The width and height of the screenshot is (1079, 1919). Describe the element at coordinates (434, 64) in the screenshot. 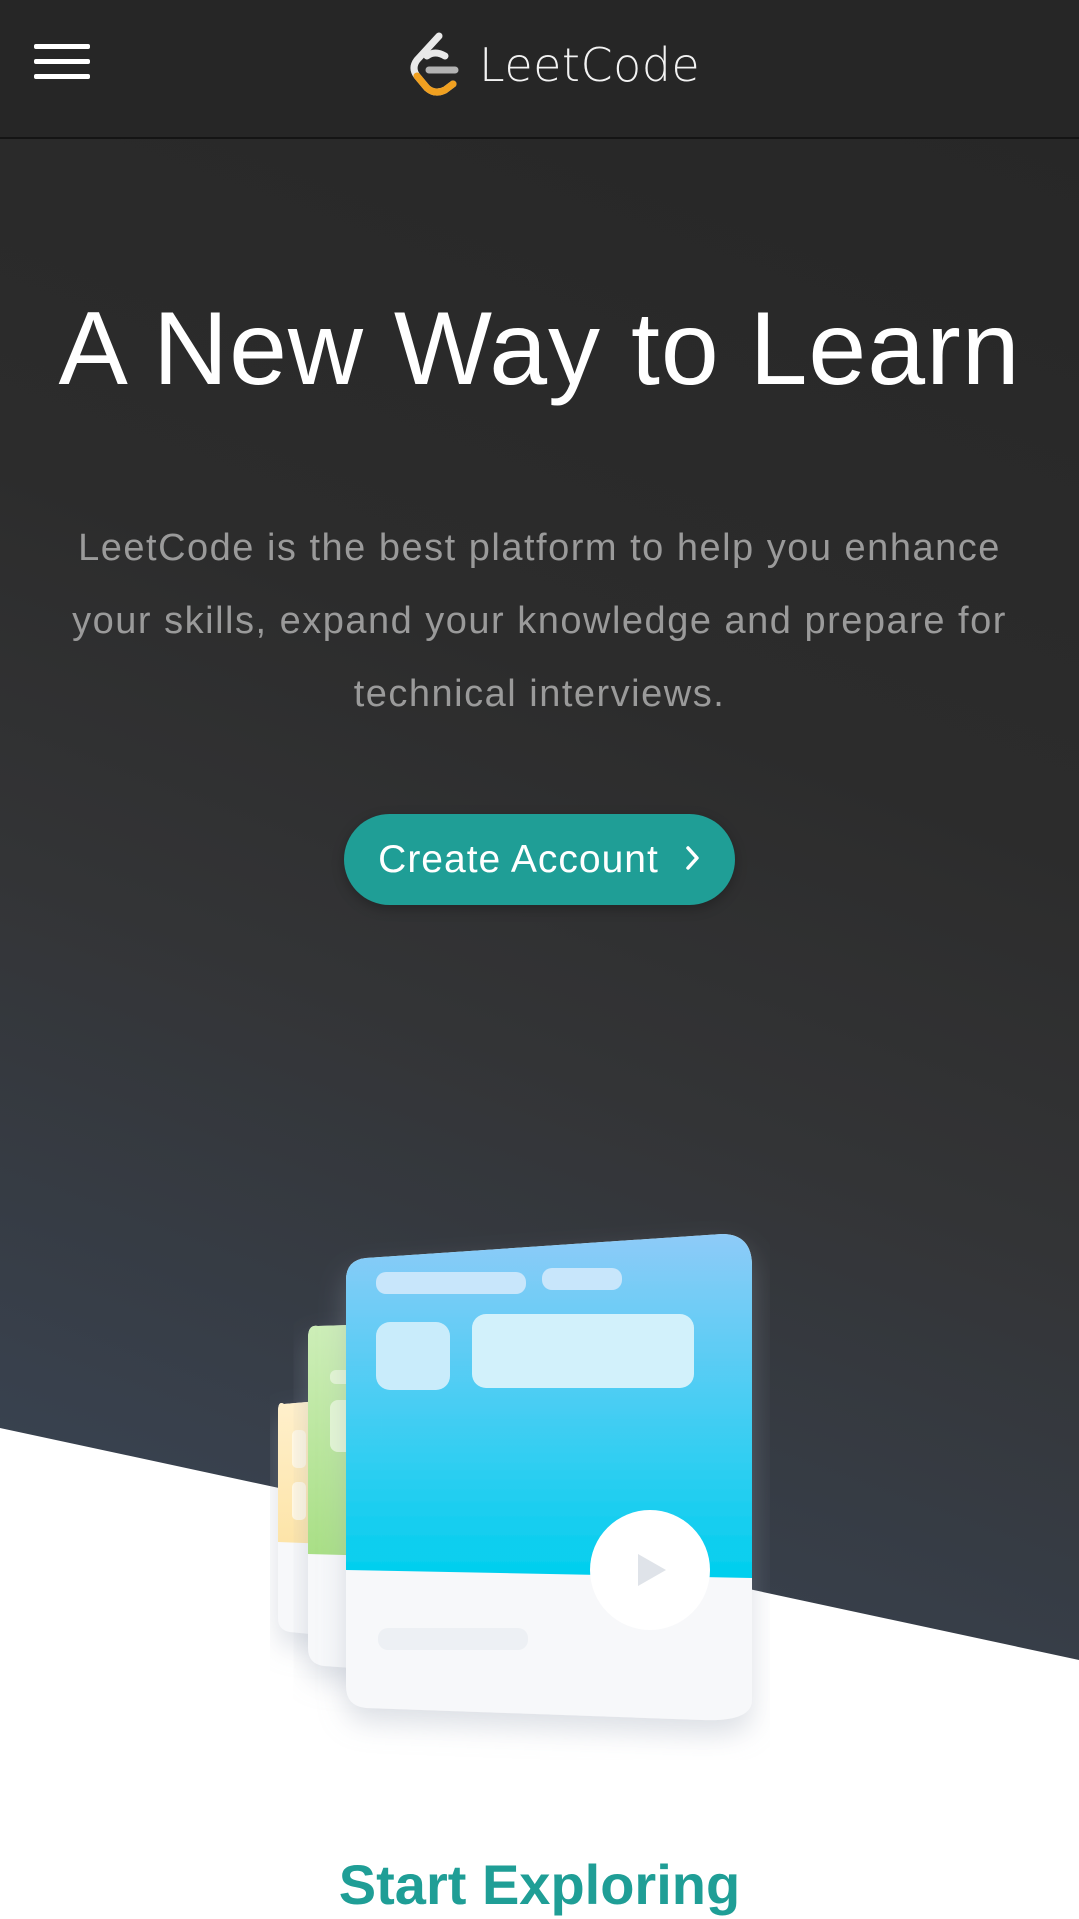

I see `leetcode-logo-icon` at that location.